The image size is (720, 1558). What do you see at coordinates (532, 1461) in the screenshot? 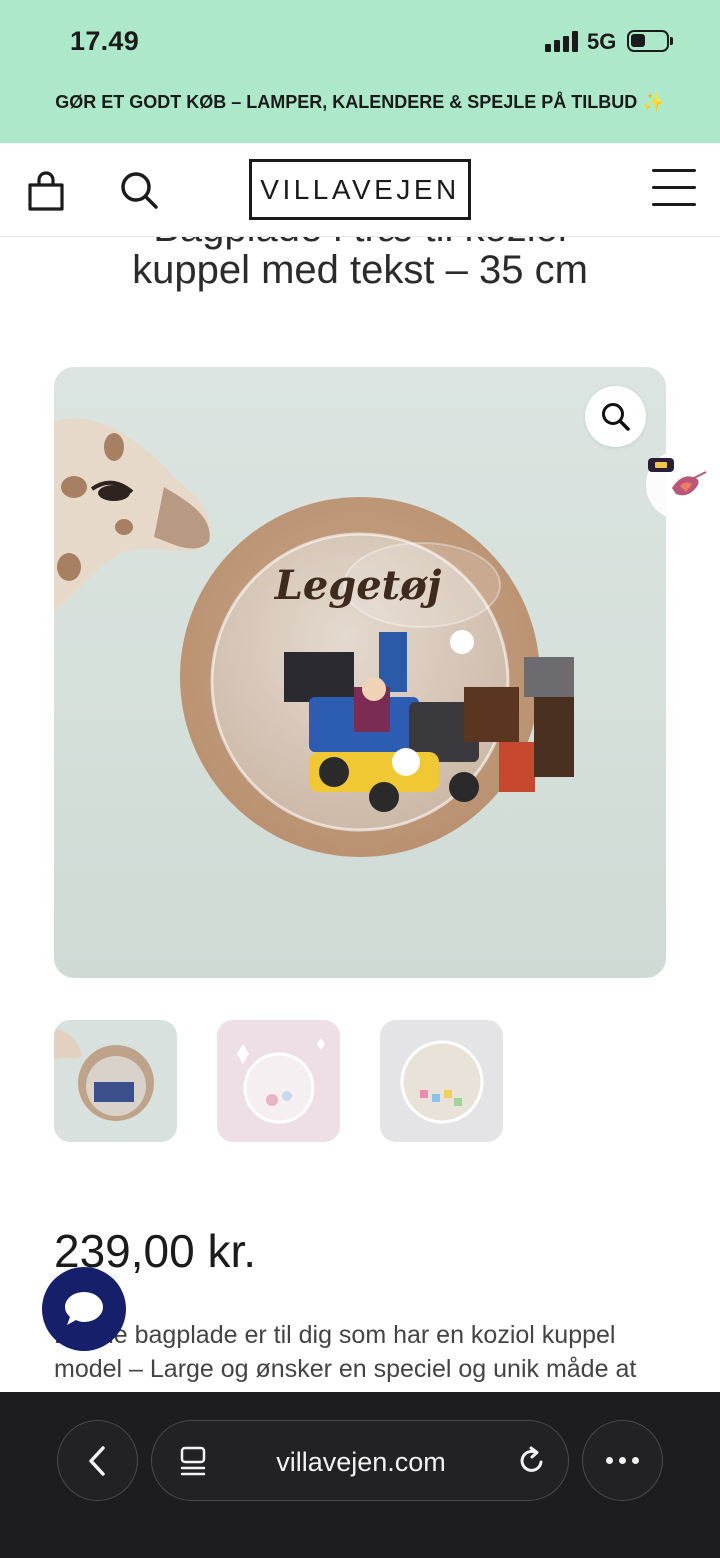
I see `reload-icon` at bounding box center [532, 1461].